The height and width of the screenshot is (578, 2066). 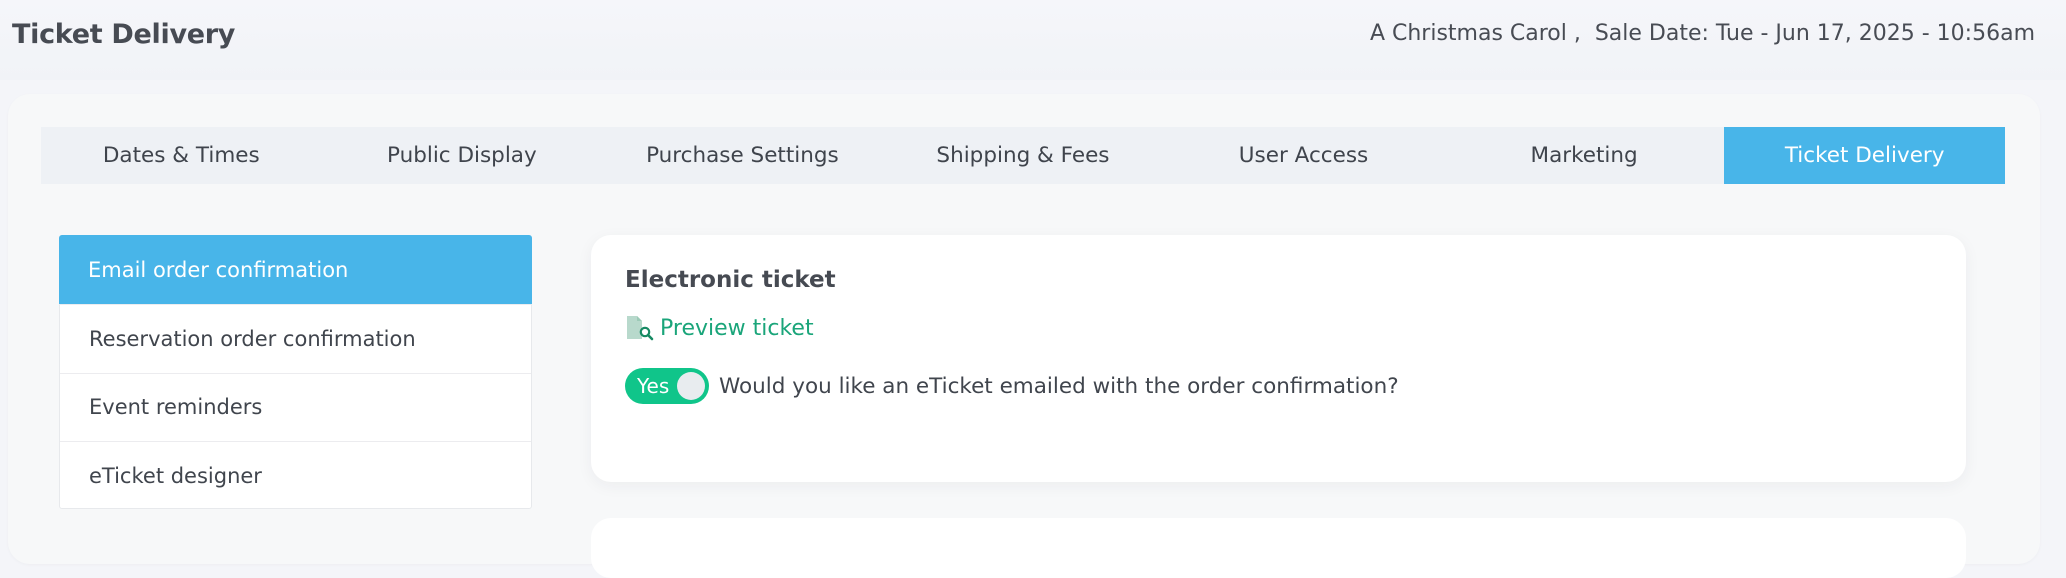 What do you see at coordinates (730, 280) in the screenshot?
I see `card-title: Electronic ticket` at bounding box center [730, 280].